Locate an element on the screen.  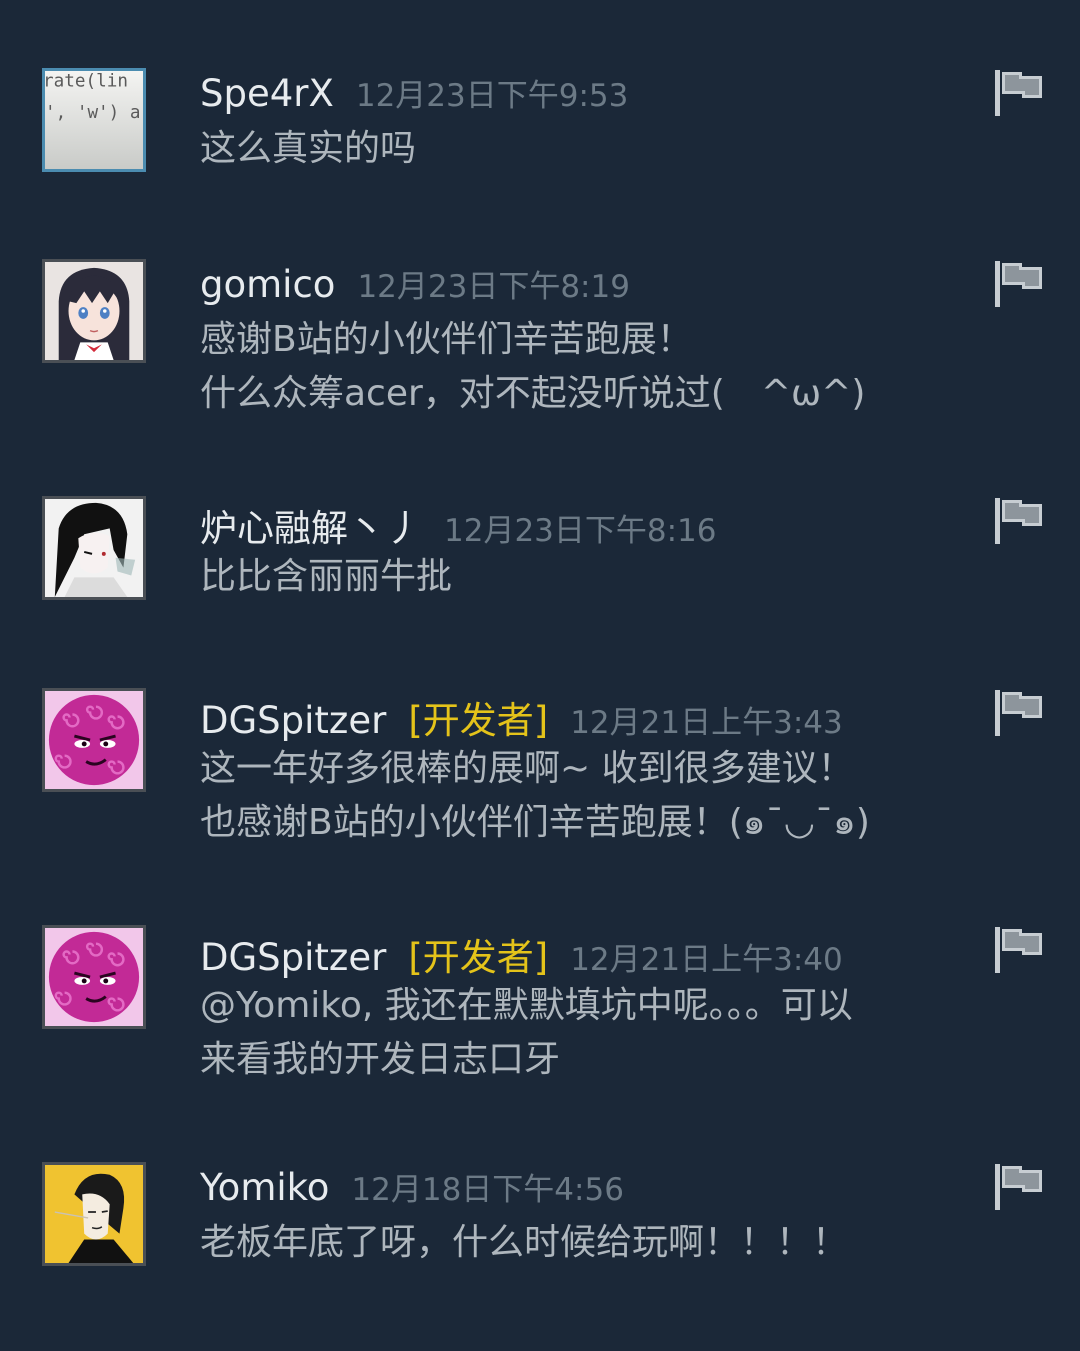
comment-body: Spe4rX 12月23日下午9:53 这么真实的吗 is located at coordinates (580, 123).